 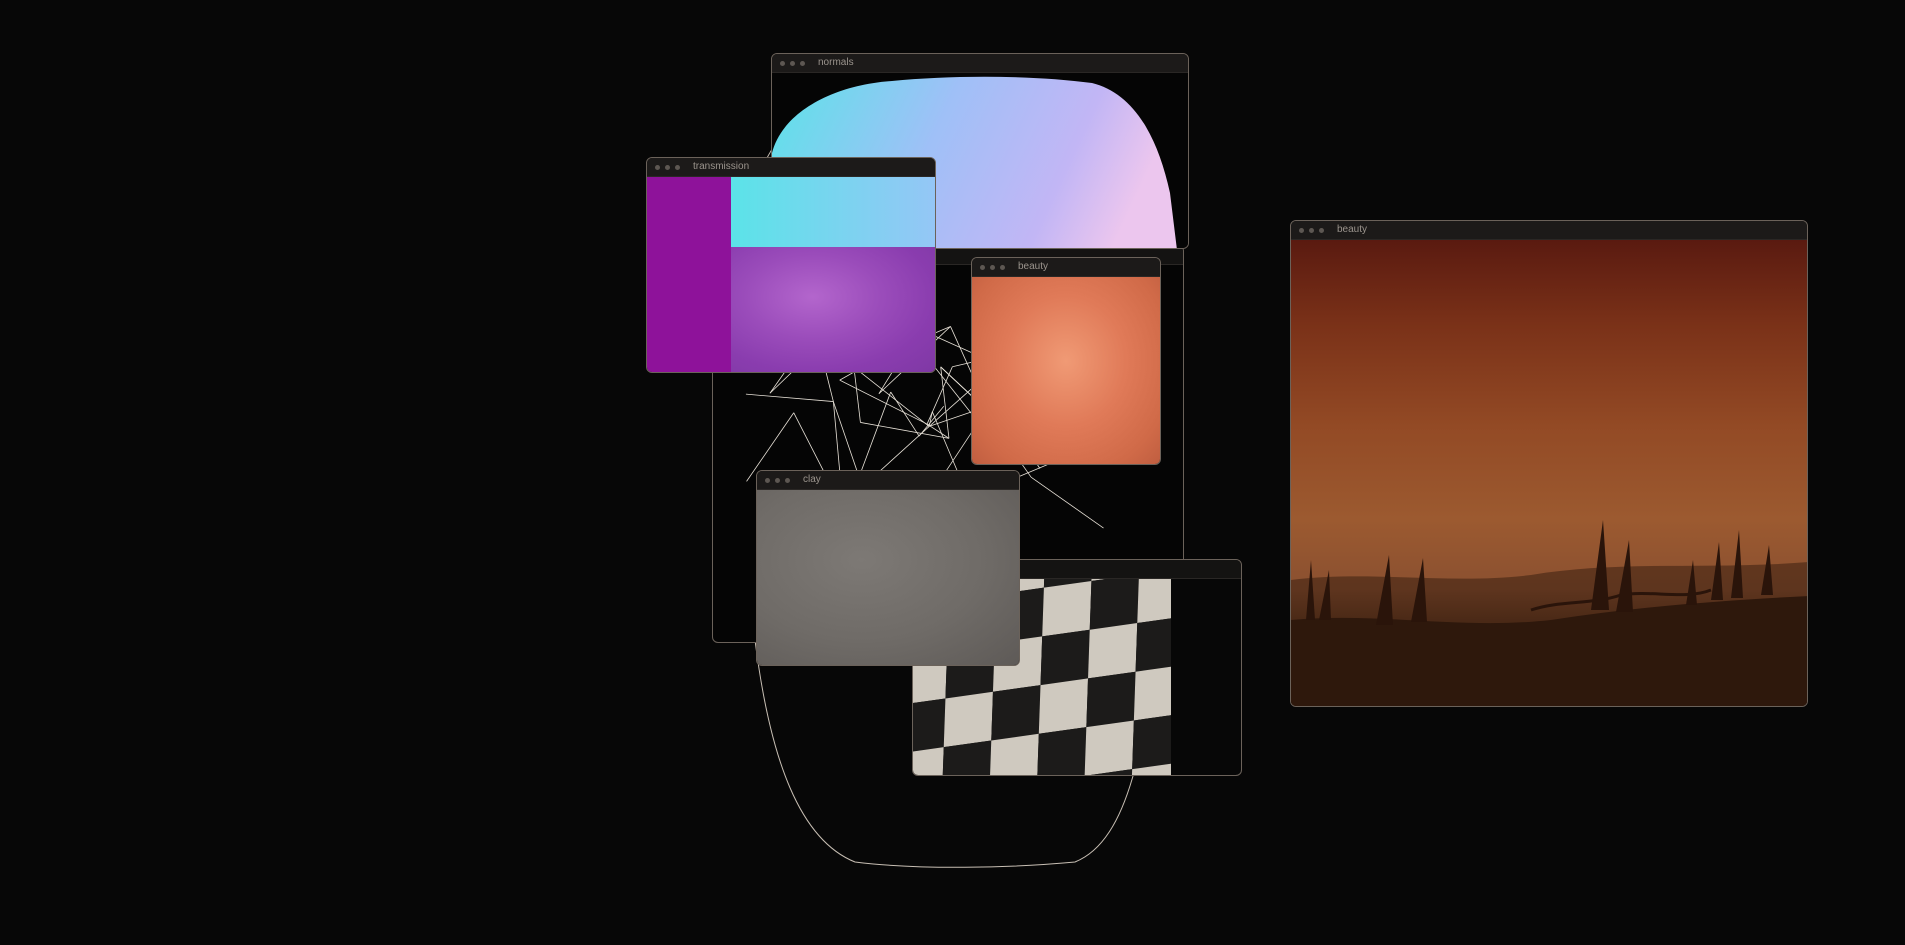 I want to click on normals-titlebar: normals, so click(x=980, y=63).